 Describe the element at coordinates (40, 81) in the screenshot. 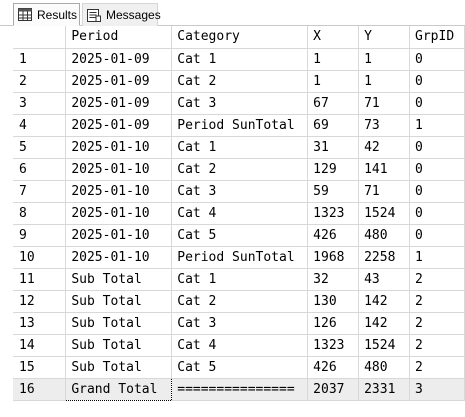

I see `row-number: 2` at that location.